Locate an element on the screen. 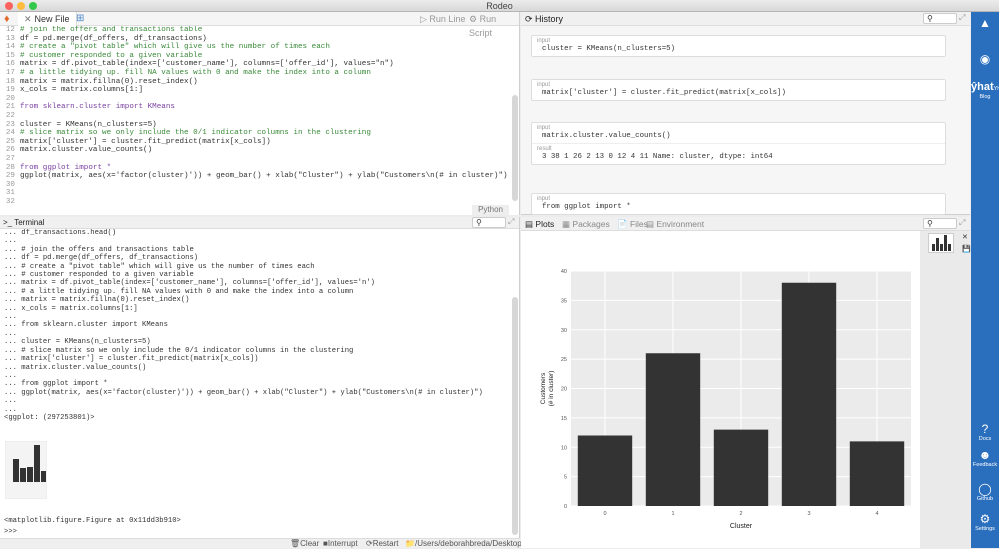  tab-packages: ▦ Packages is located at coordinates (586, 224).